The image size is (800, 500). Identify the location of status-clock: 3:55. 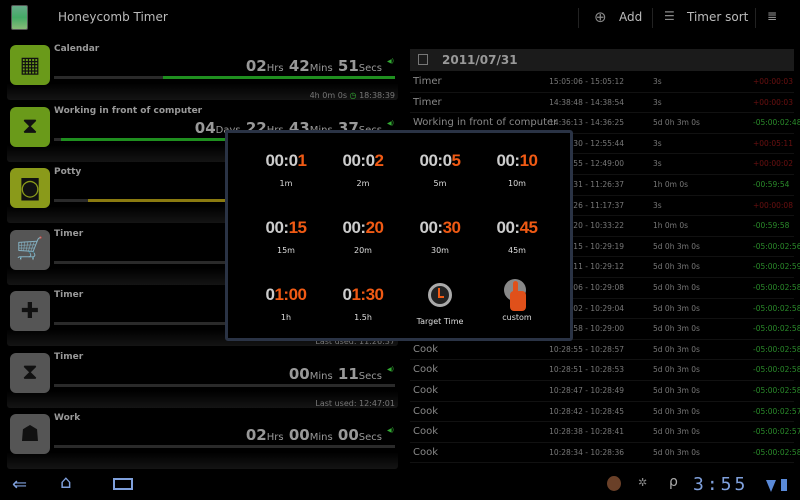
(720, 484).